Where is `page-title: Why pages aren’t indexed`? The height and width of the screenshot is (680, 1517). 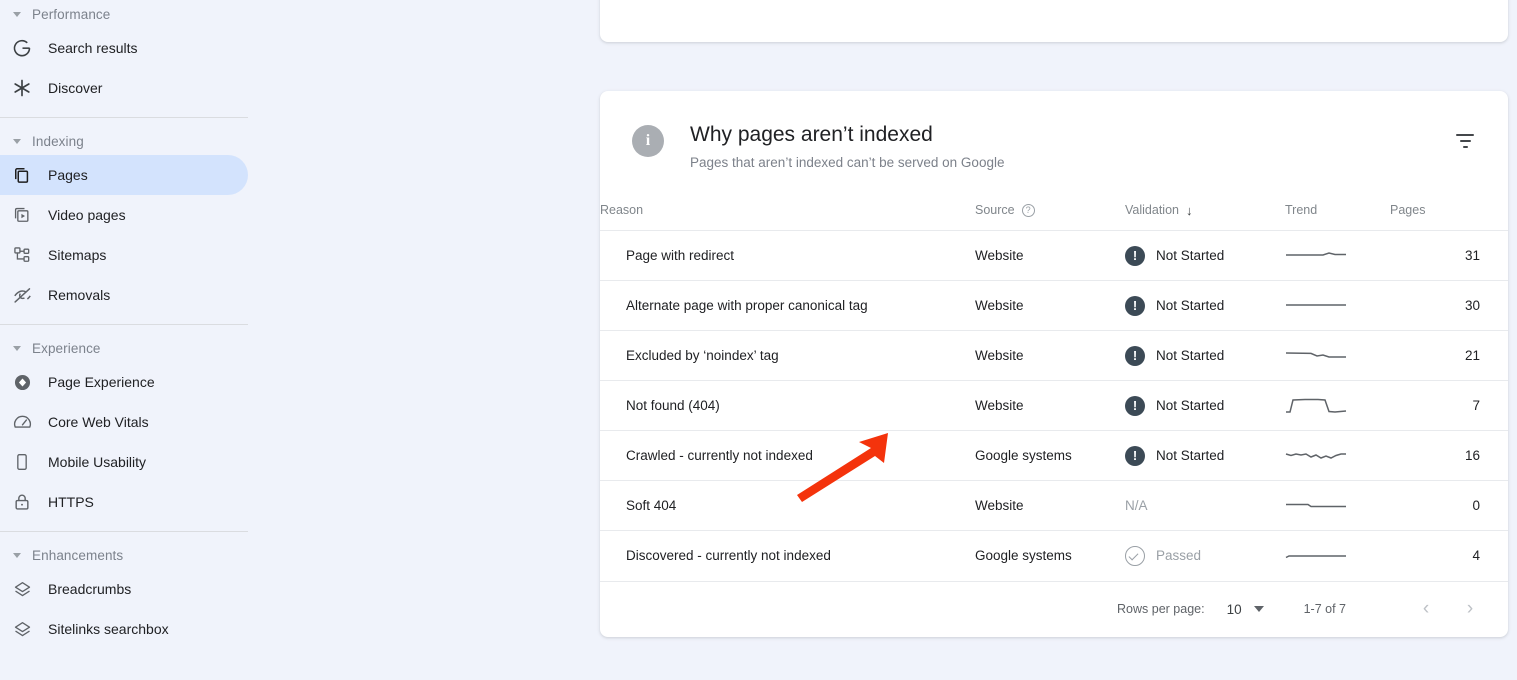
page-title: Why pages aren’t indexed is located at coordinates (811, 134).